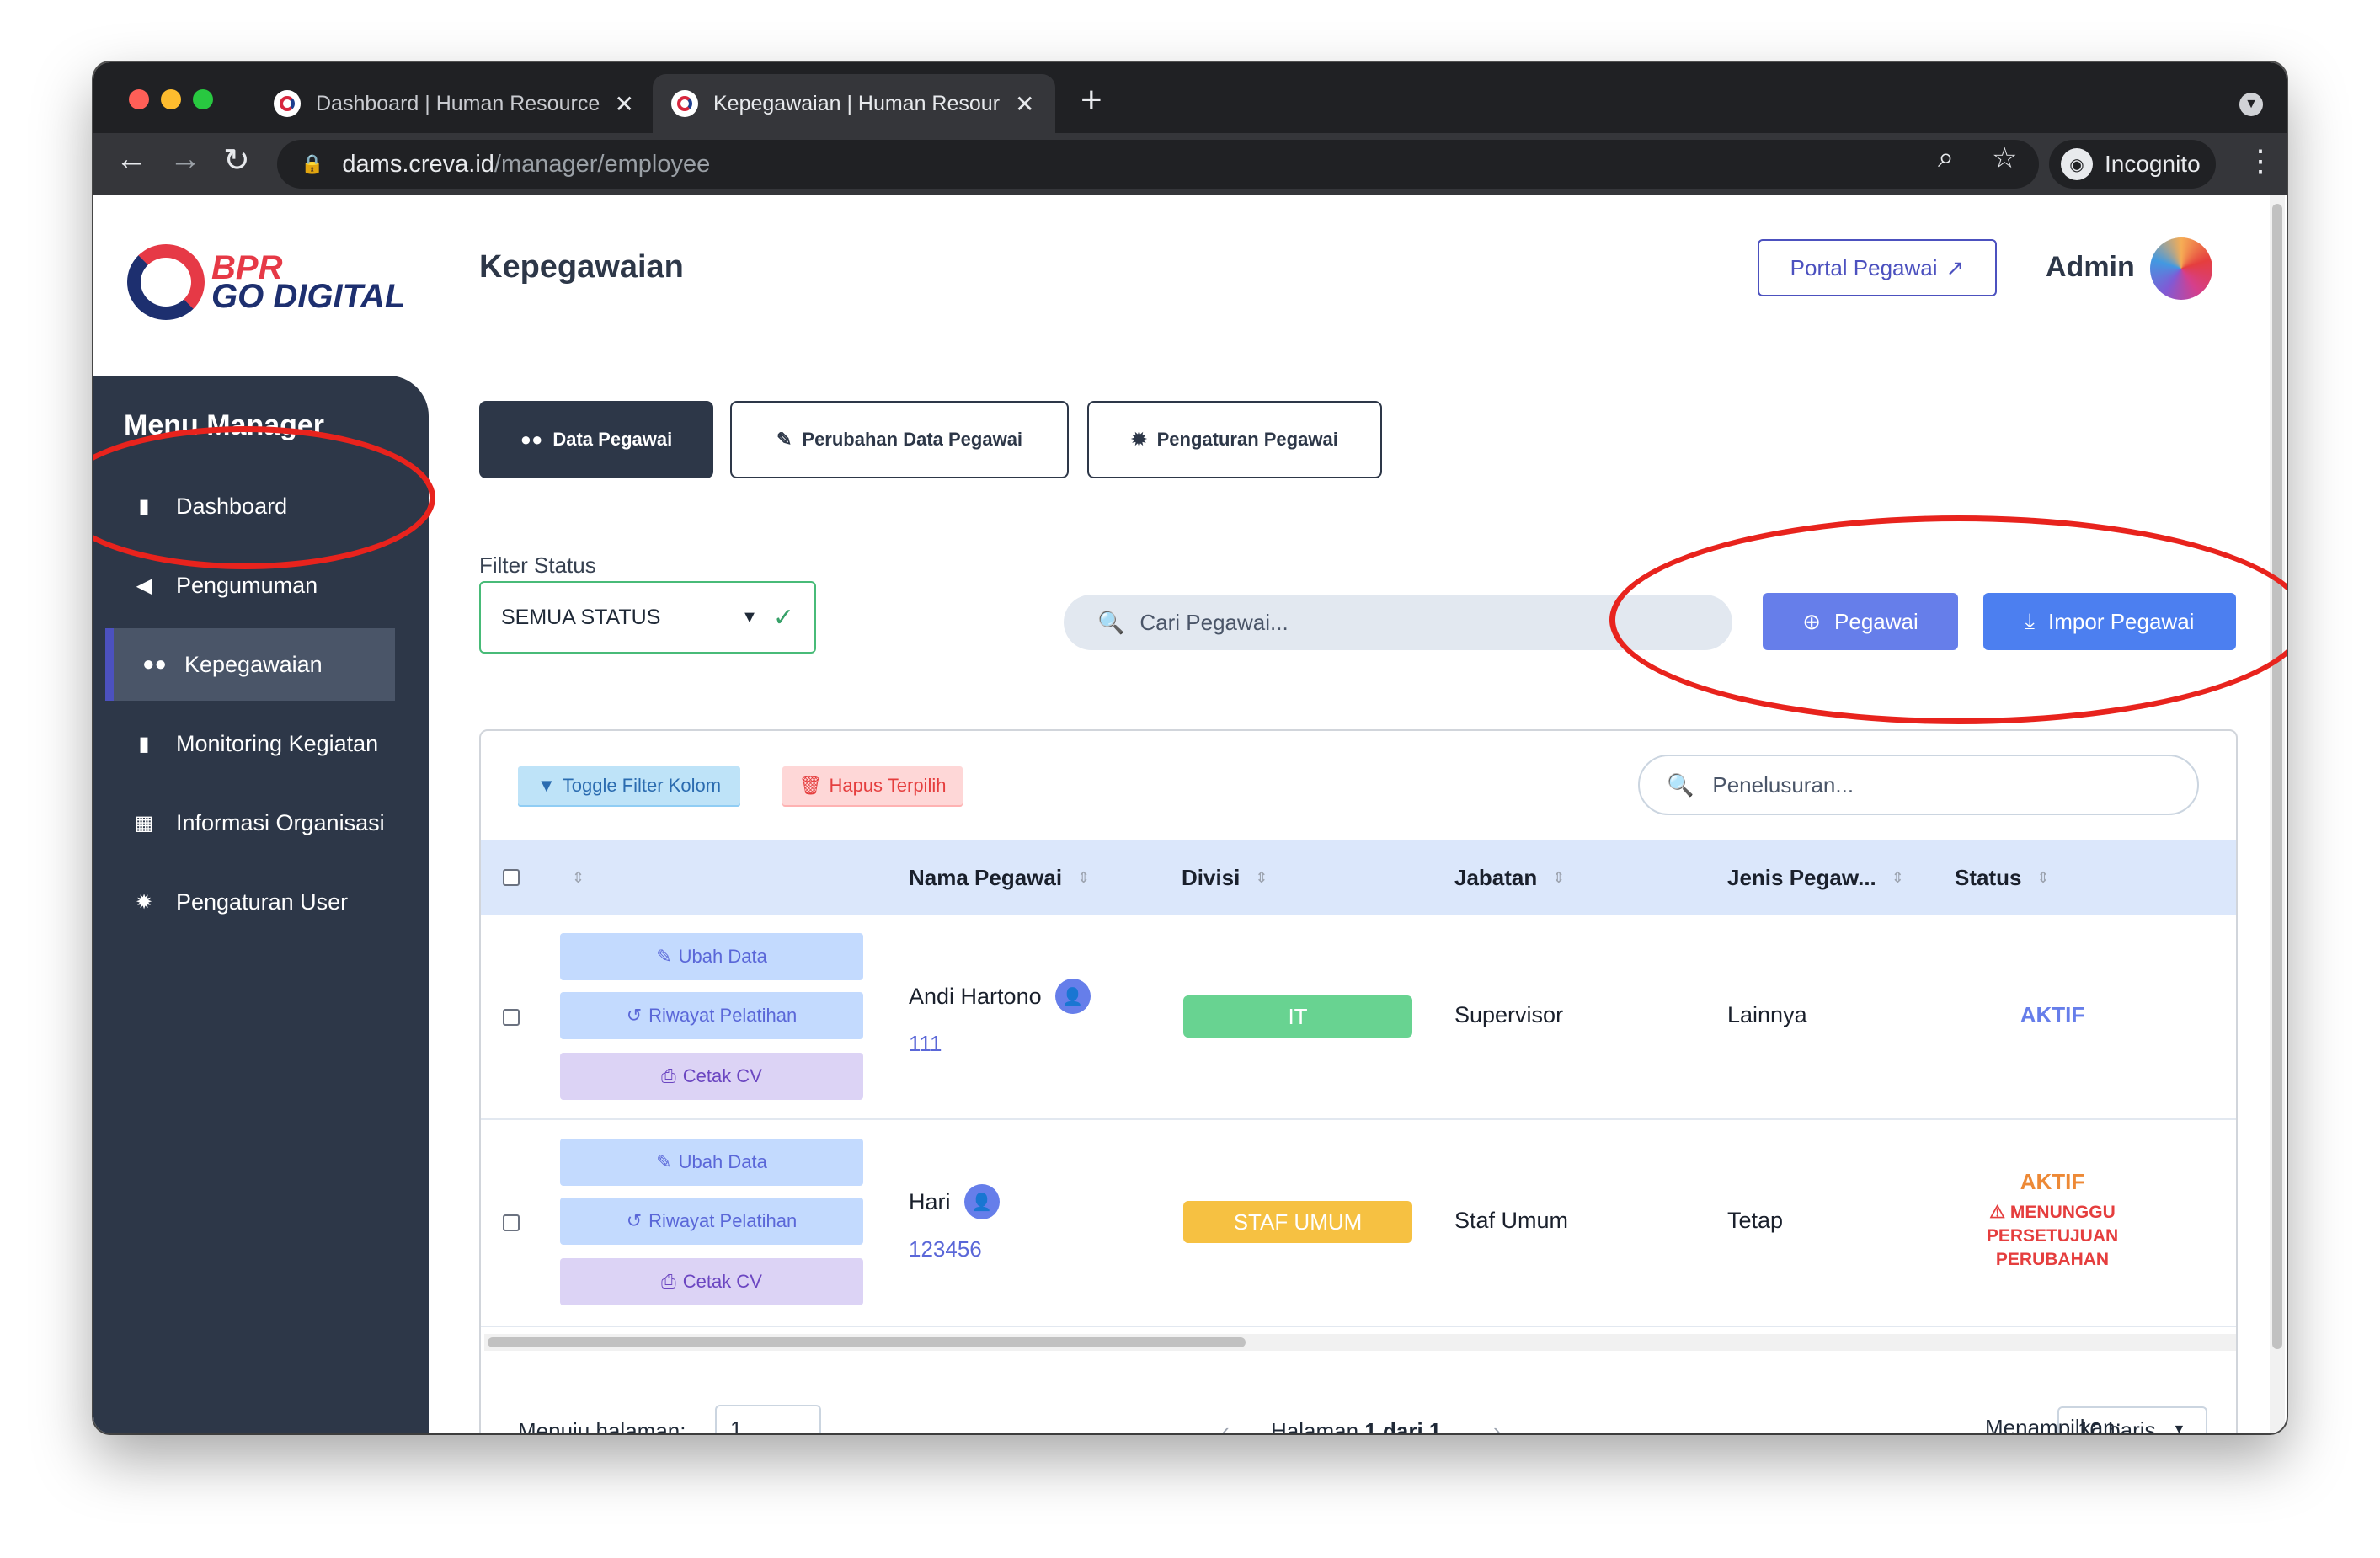  I want to click on sidebar-item-label: Kepegawaian, so click(253, 664).